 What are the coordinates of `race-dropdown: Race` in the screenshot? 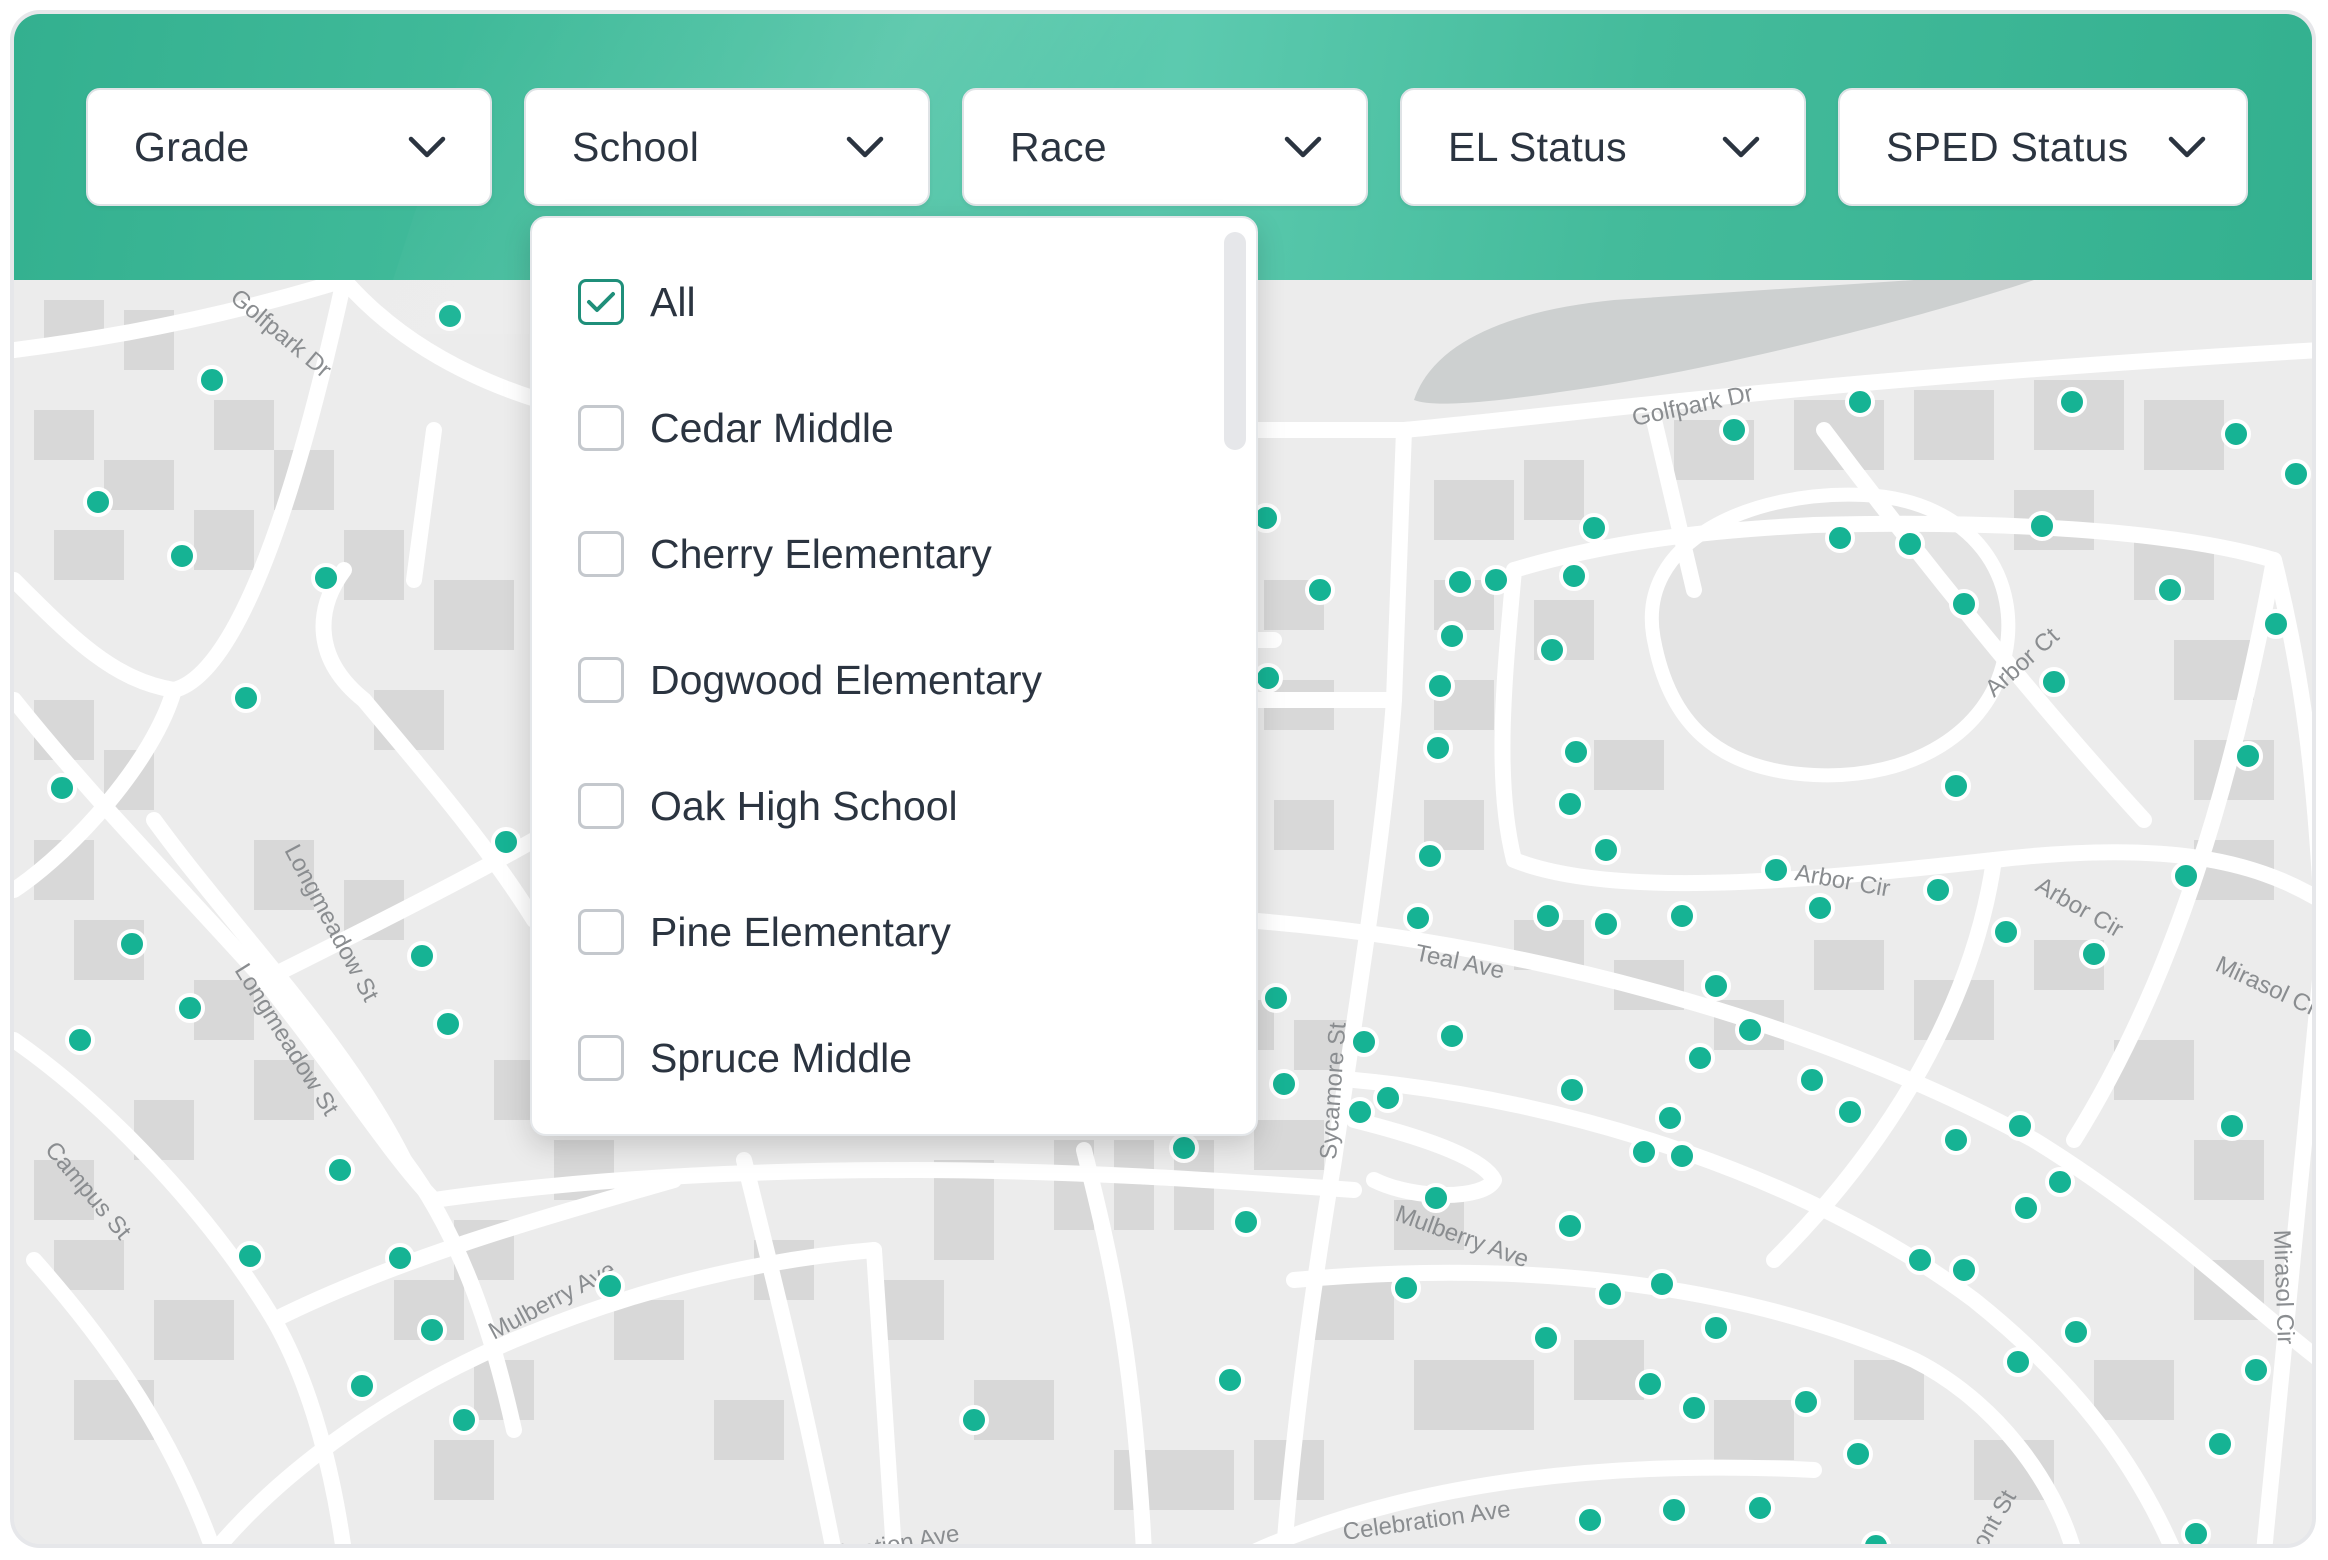 It's located at (1165, 147).